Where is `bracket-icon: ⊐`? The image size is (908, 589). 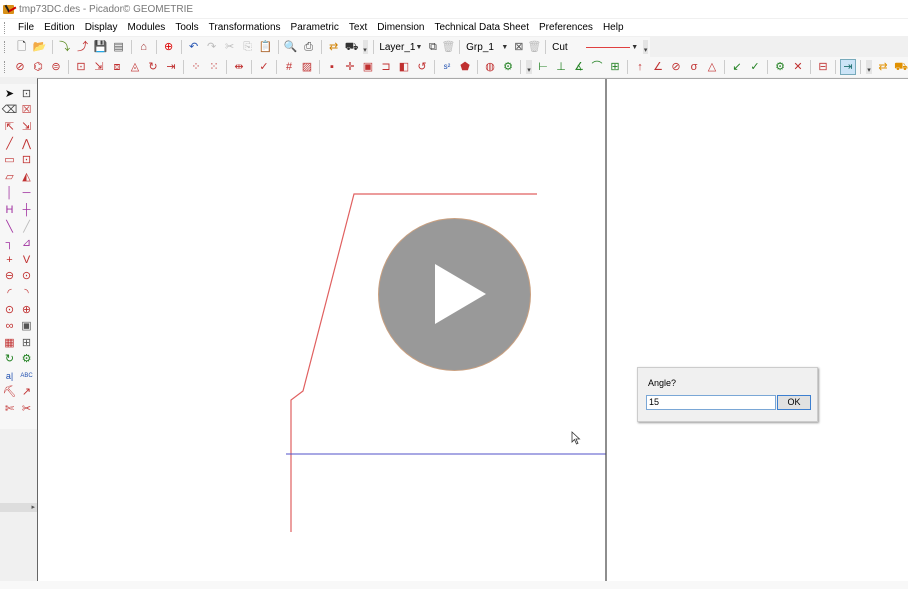 bracket-icon: ⊐ is located at coordinates (386, 67).